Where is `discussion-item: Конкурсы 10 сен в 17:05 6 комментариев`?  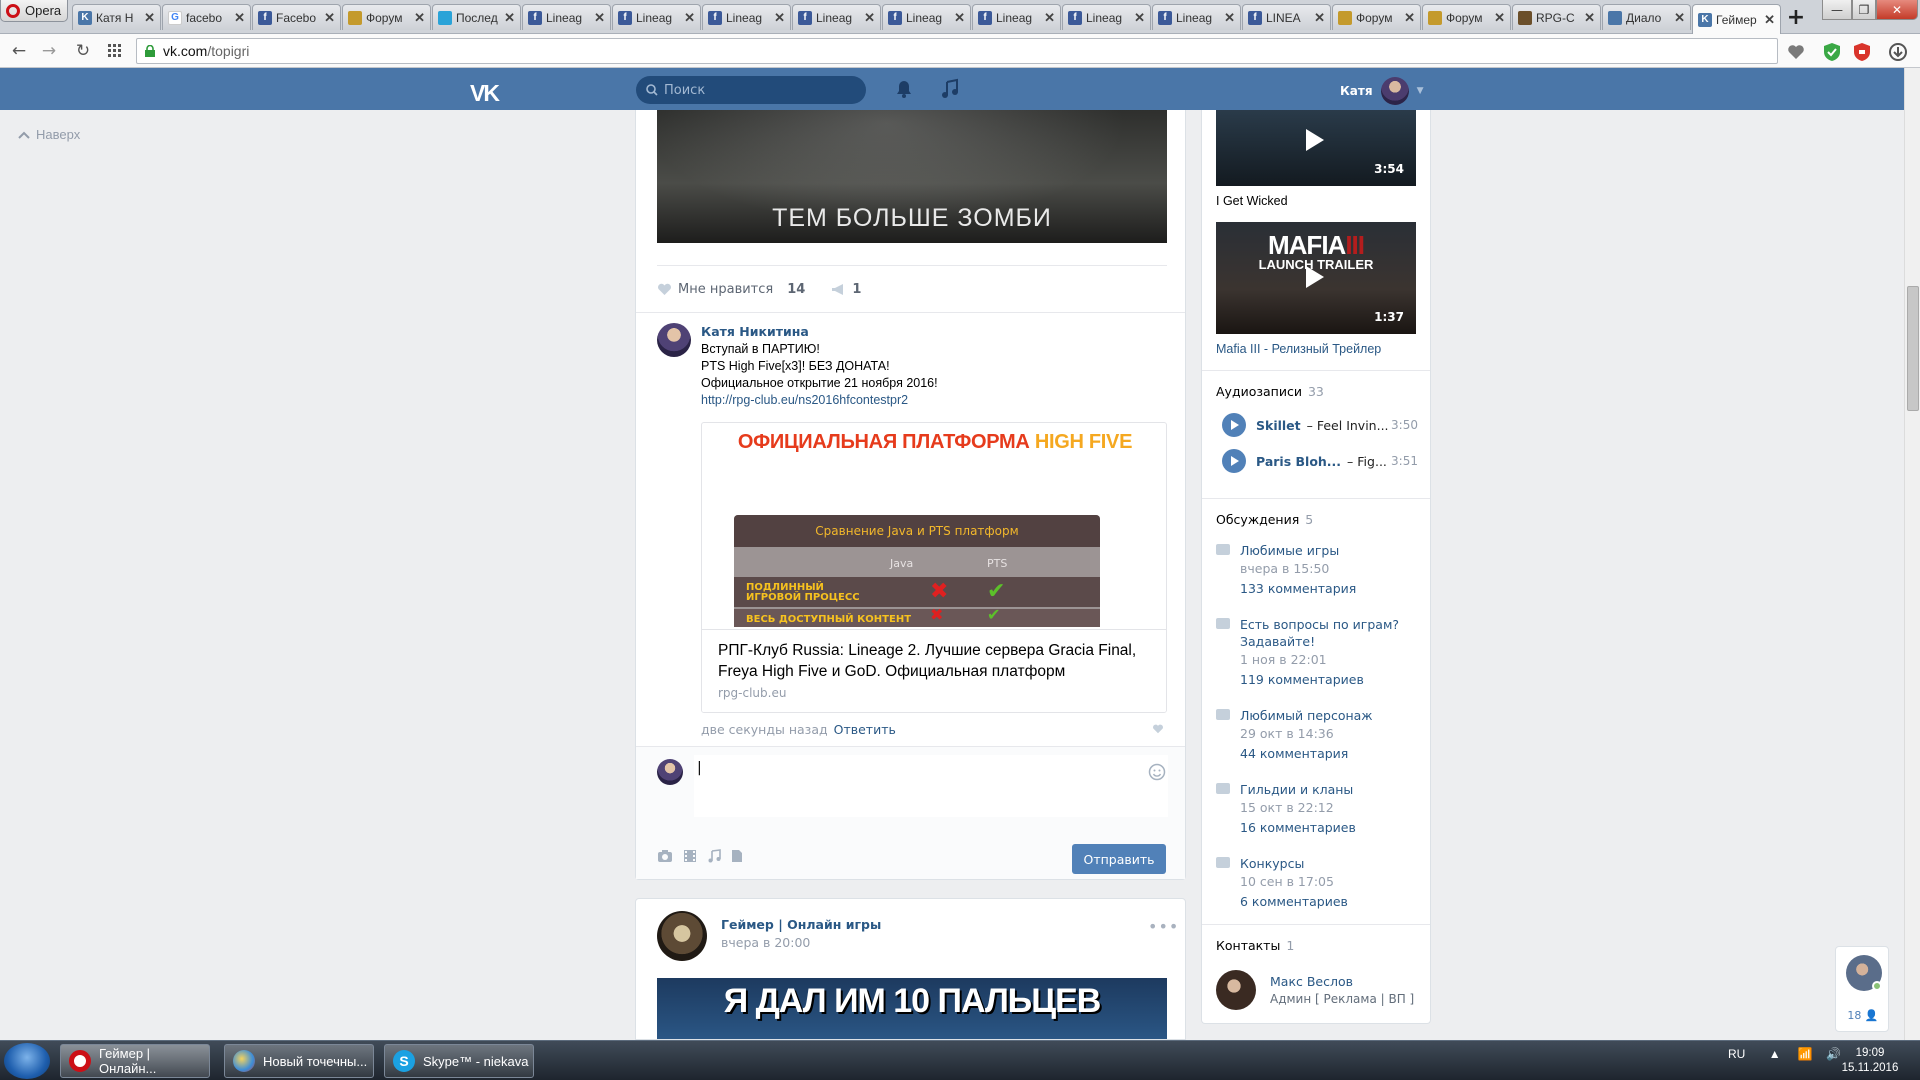
discussion-item: Конкурсы 10 сен в 17:05 6 комментариев is located at coordinates (1316, 883).